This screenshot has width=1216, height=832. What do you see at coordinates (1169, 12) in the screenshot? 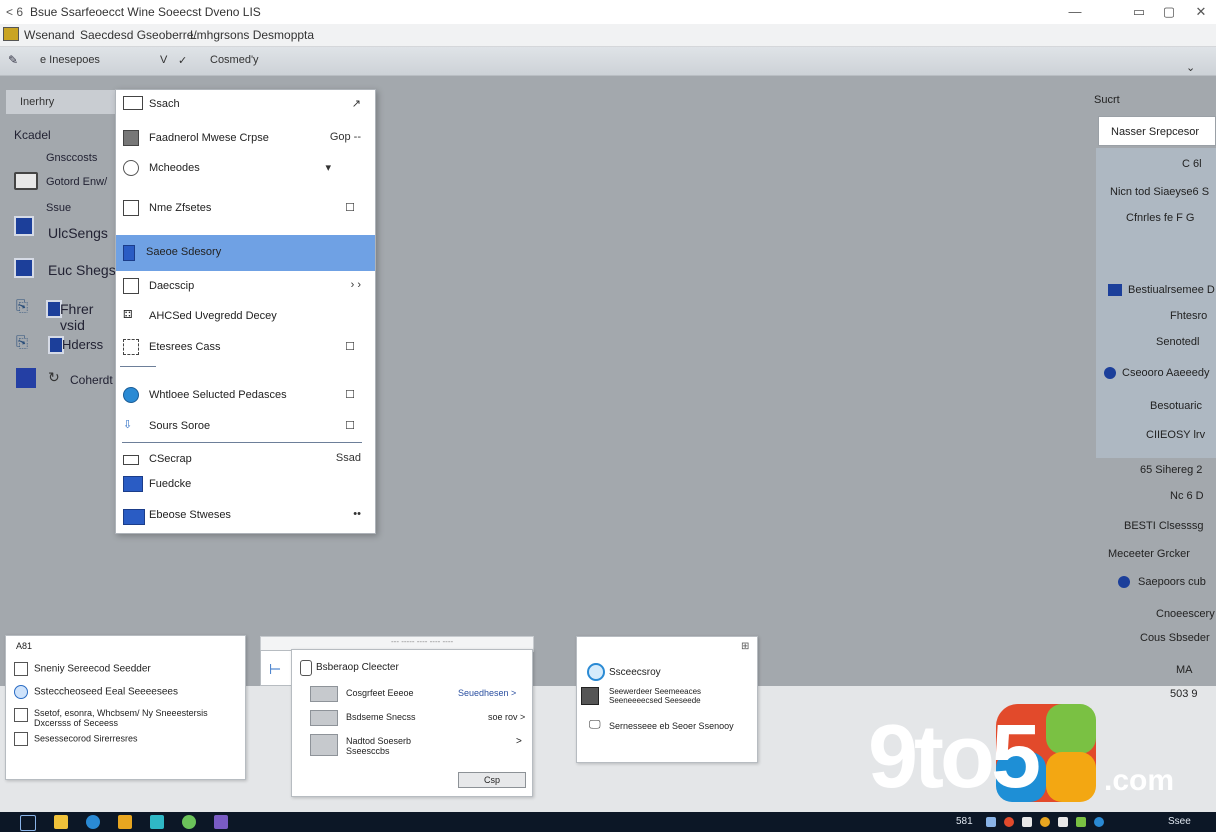
I see `maximize-icon: ▢` at bounding box center [1169, 12].